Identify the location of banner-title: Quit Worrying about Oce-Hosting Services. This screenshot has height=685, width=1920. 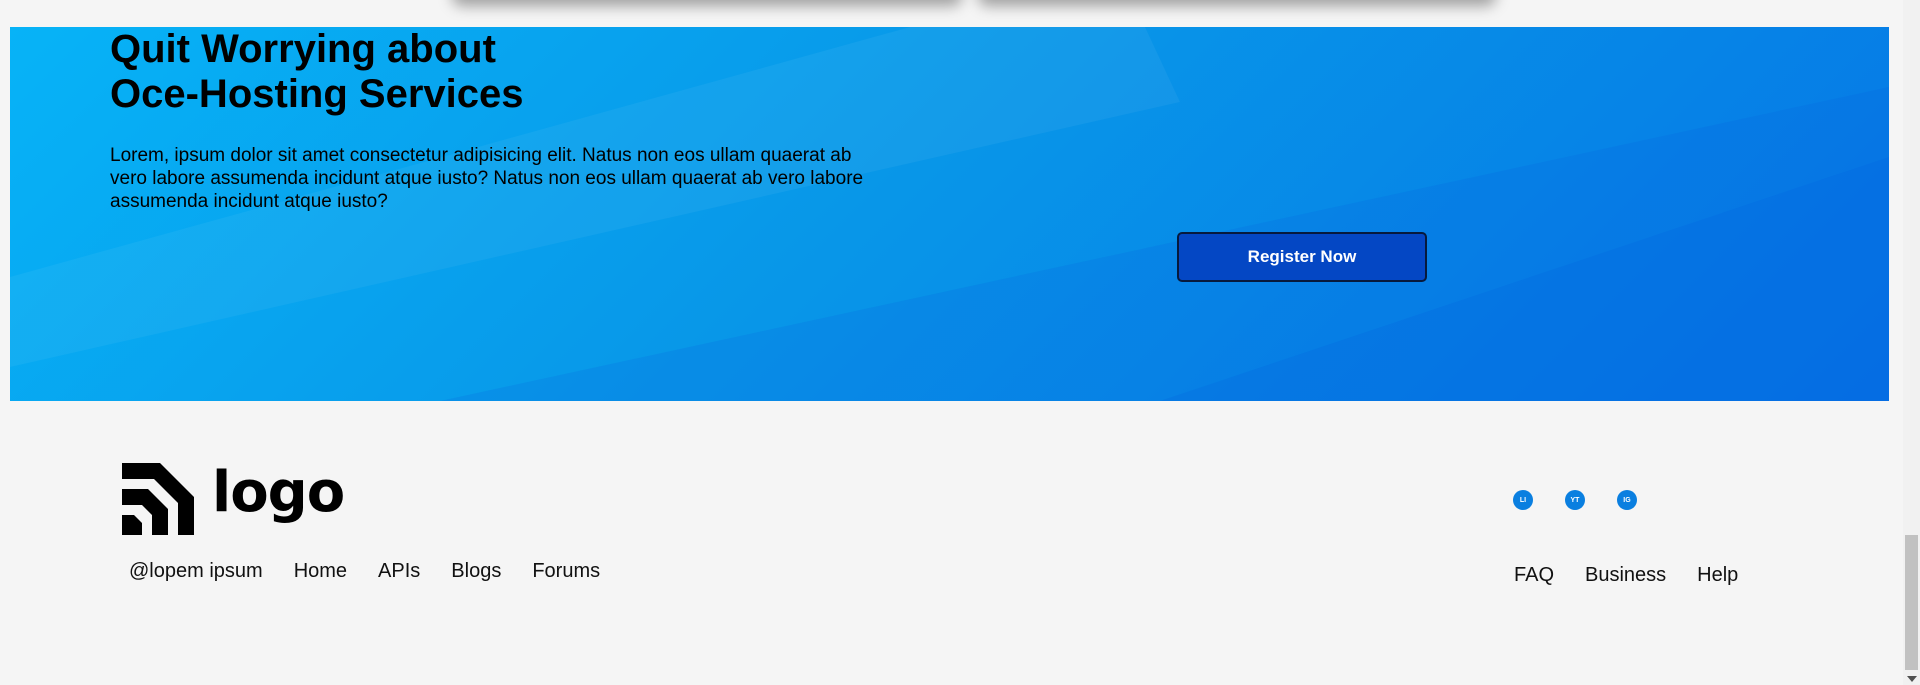
(370, 72).